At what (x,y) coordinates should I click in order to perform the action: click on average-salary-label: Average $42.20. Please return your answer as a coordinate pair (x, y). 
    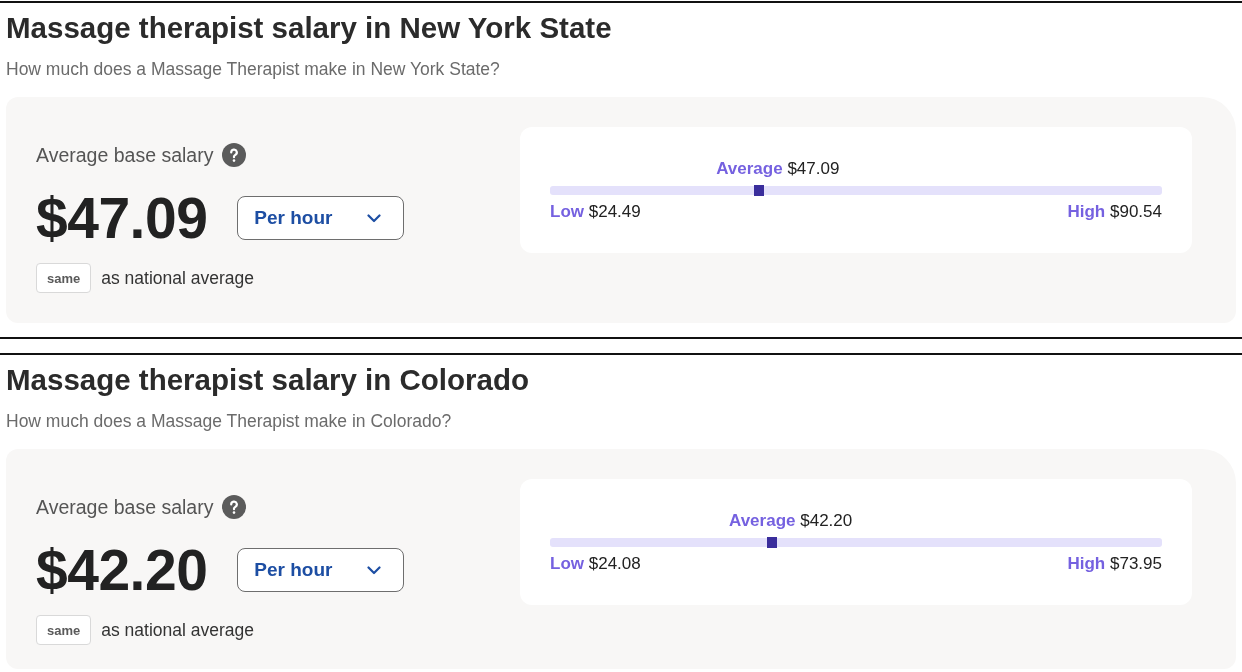
    Looking at the image, I should click on (791, 521).